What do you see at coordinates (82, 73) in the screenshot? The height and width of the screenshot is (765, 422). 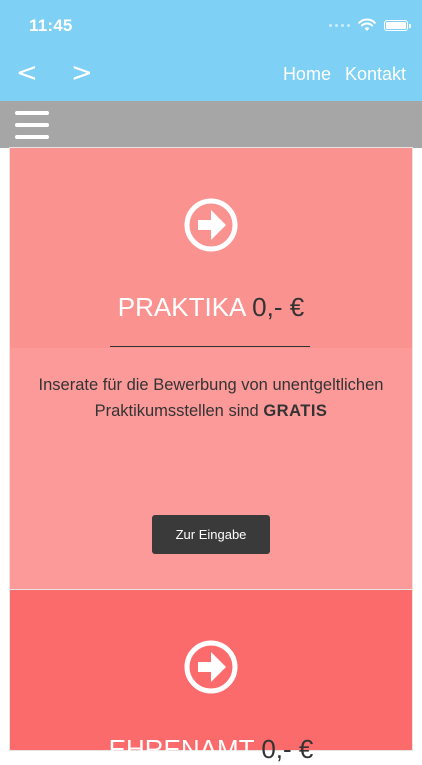 I see `forward-button: >` at bounding box center [82, 73].